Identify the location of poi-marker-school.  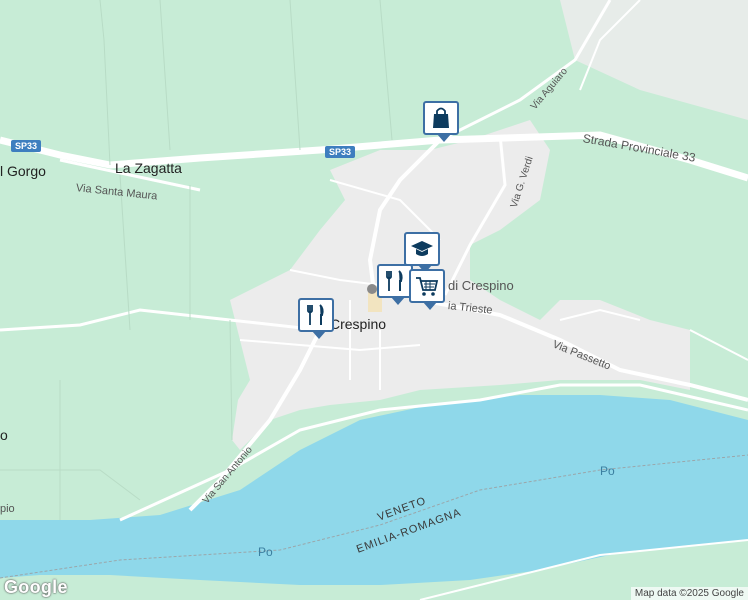
(422, 252).